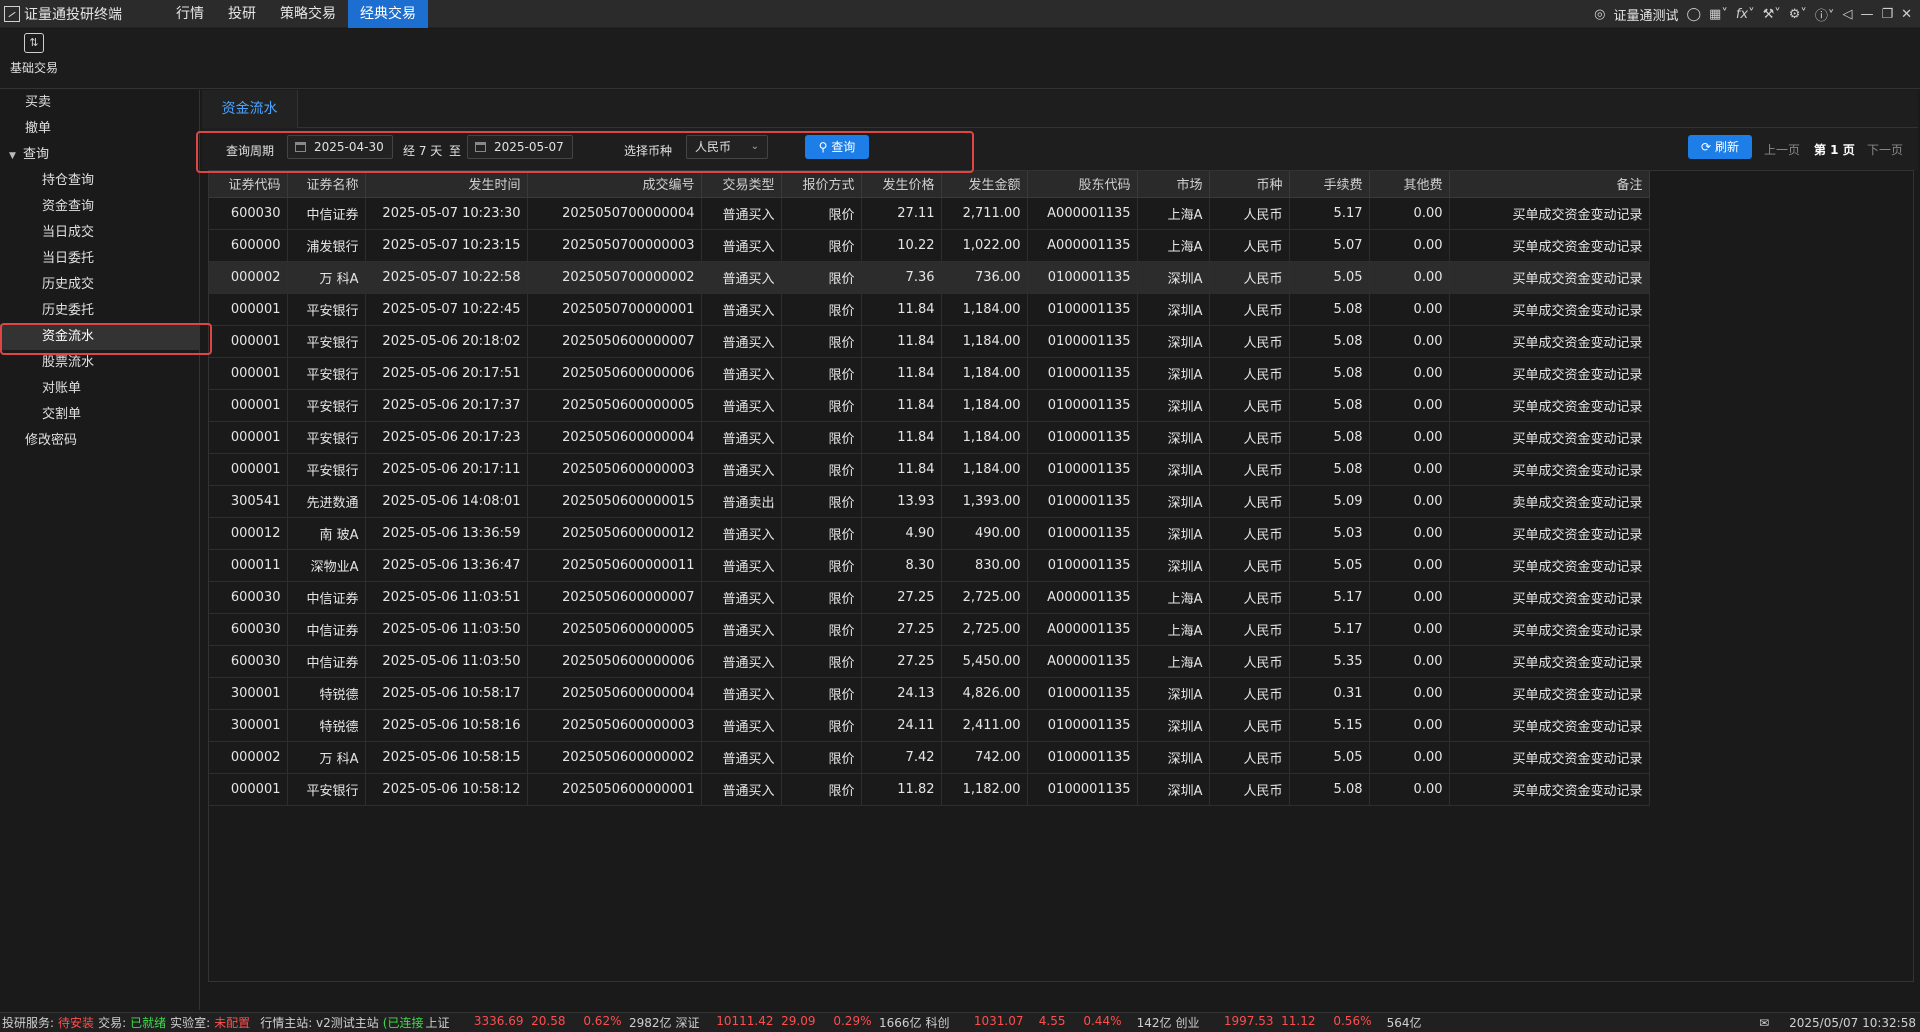  Describe the element at coordinates (1409, 184) in the screenshot. I see `column-header: 其他费` at that location.